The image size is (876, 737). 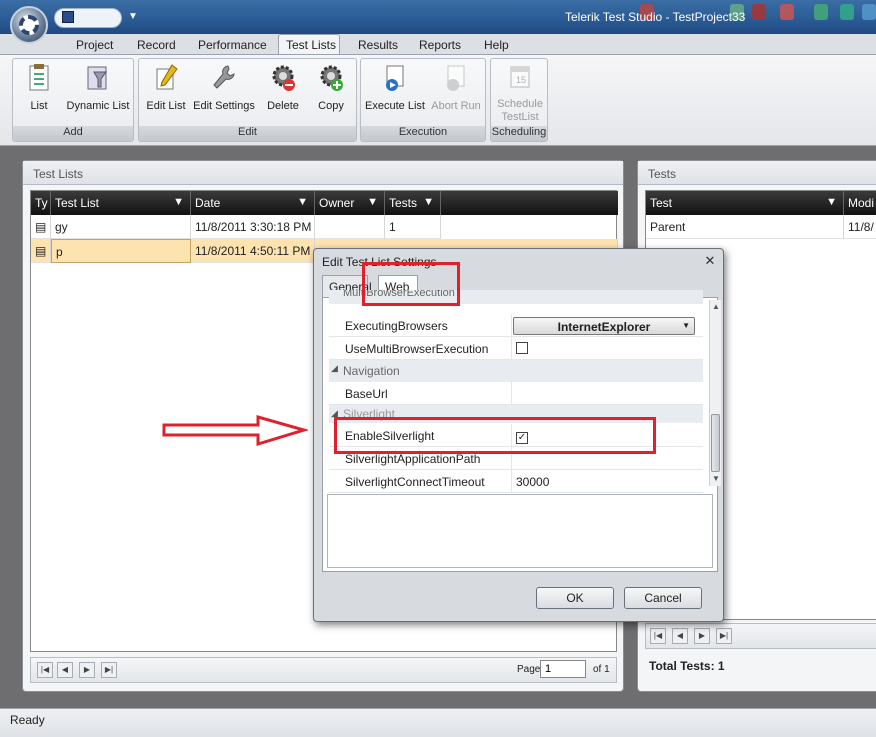 I want to click on copy-button: Copy, so click(x=331, y=87).